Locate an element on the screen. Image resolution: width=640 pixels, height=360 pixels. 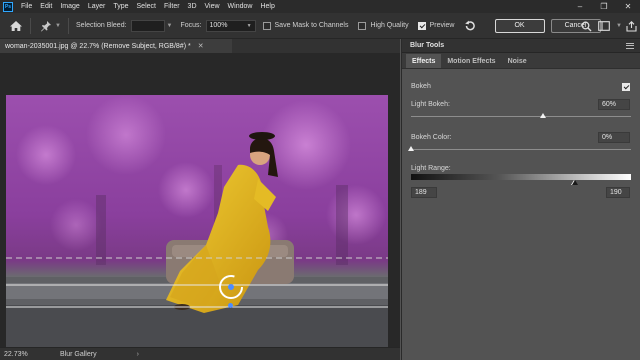
tab-motion-effects: Motion Effects is located at coordinates (471, 61).